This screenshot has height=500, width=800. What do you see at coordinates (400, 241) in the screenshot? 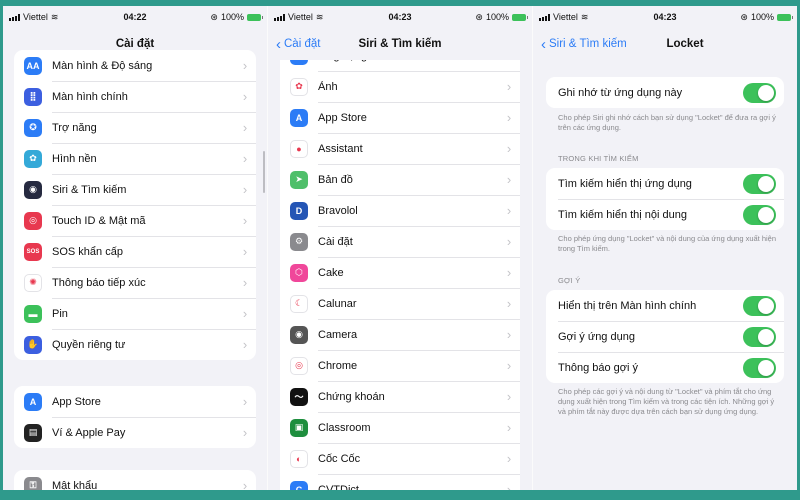
I see `list-item: ⚙ Cài đặt ›` at bounding box center [400, 241].